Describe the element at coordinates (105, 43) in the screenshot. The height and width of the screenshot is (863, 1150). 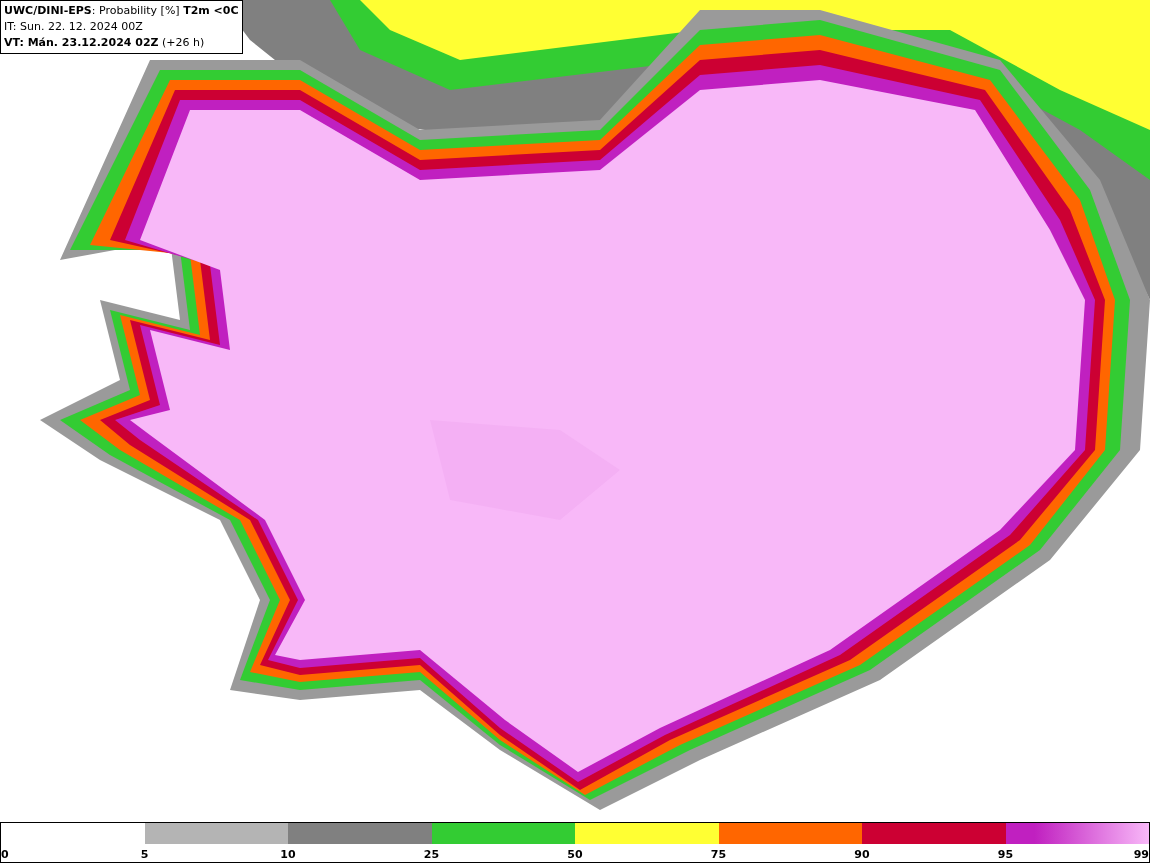
I see `info-text: VT: Mán. 23.12.2024 02Z (+26 h)` at that location.